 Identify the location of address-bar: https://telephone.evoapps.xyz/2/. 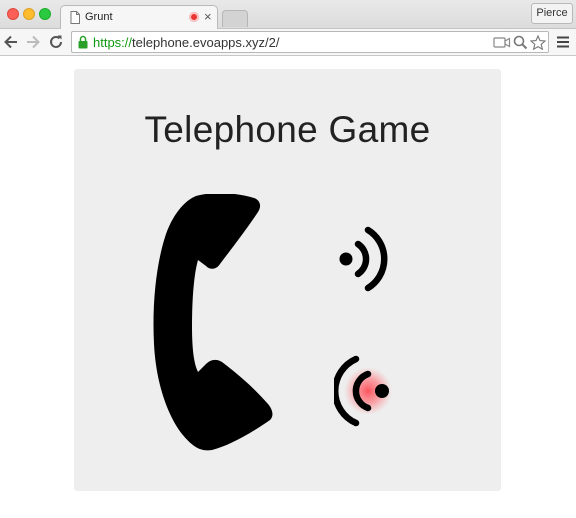
(310, 42).